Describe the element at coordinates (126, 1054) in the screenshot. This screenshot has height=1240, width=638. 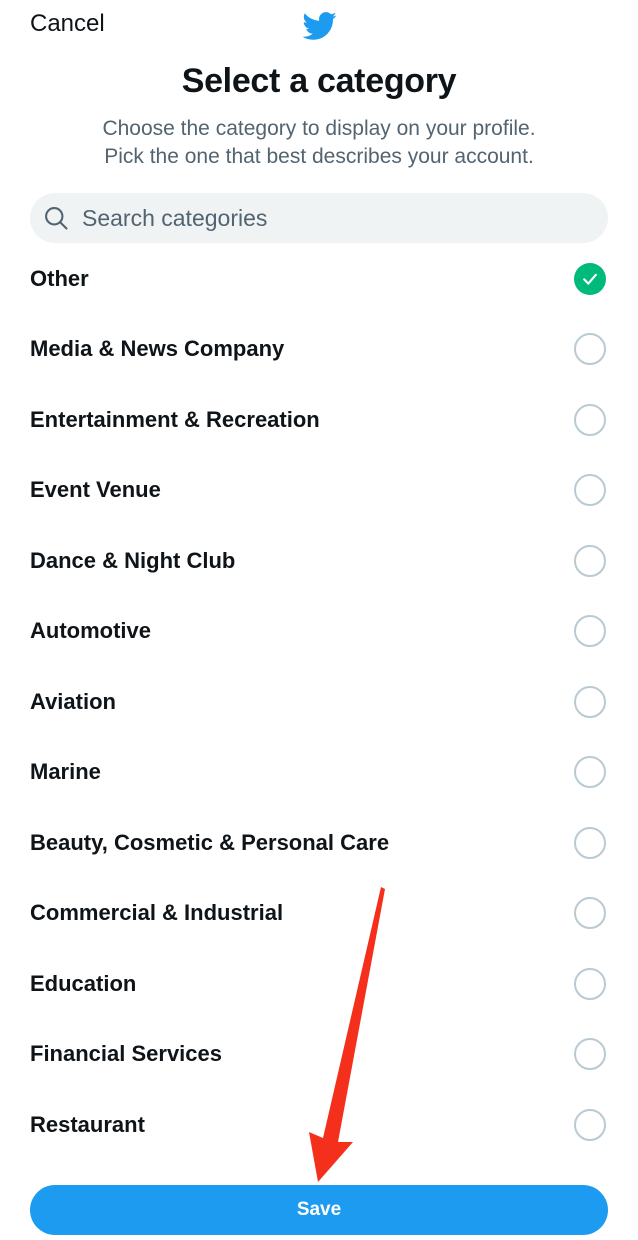
I see `category-label: Financial Services` at that location.